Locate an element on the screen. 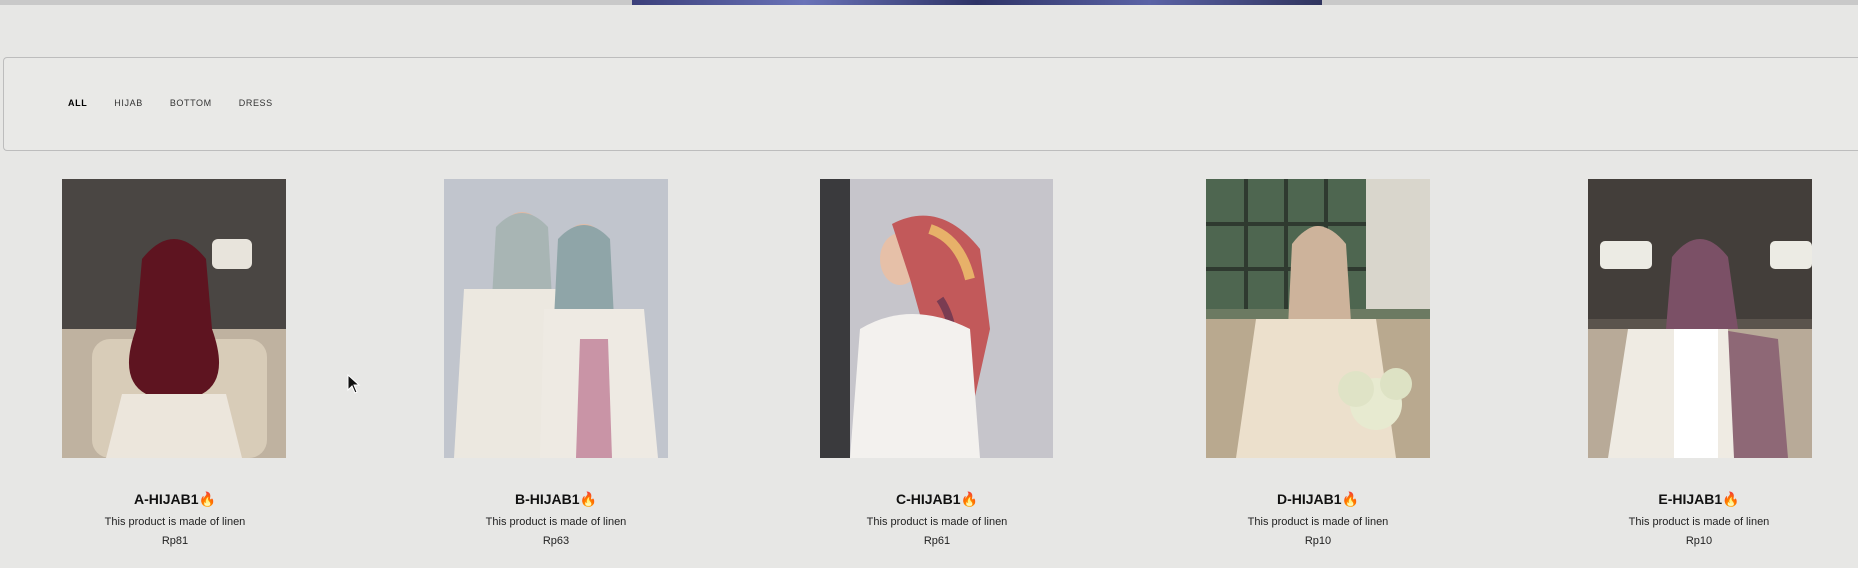  product-title: B-HIJAB1🔥 is located at coordinates (556, 499).